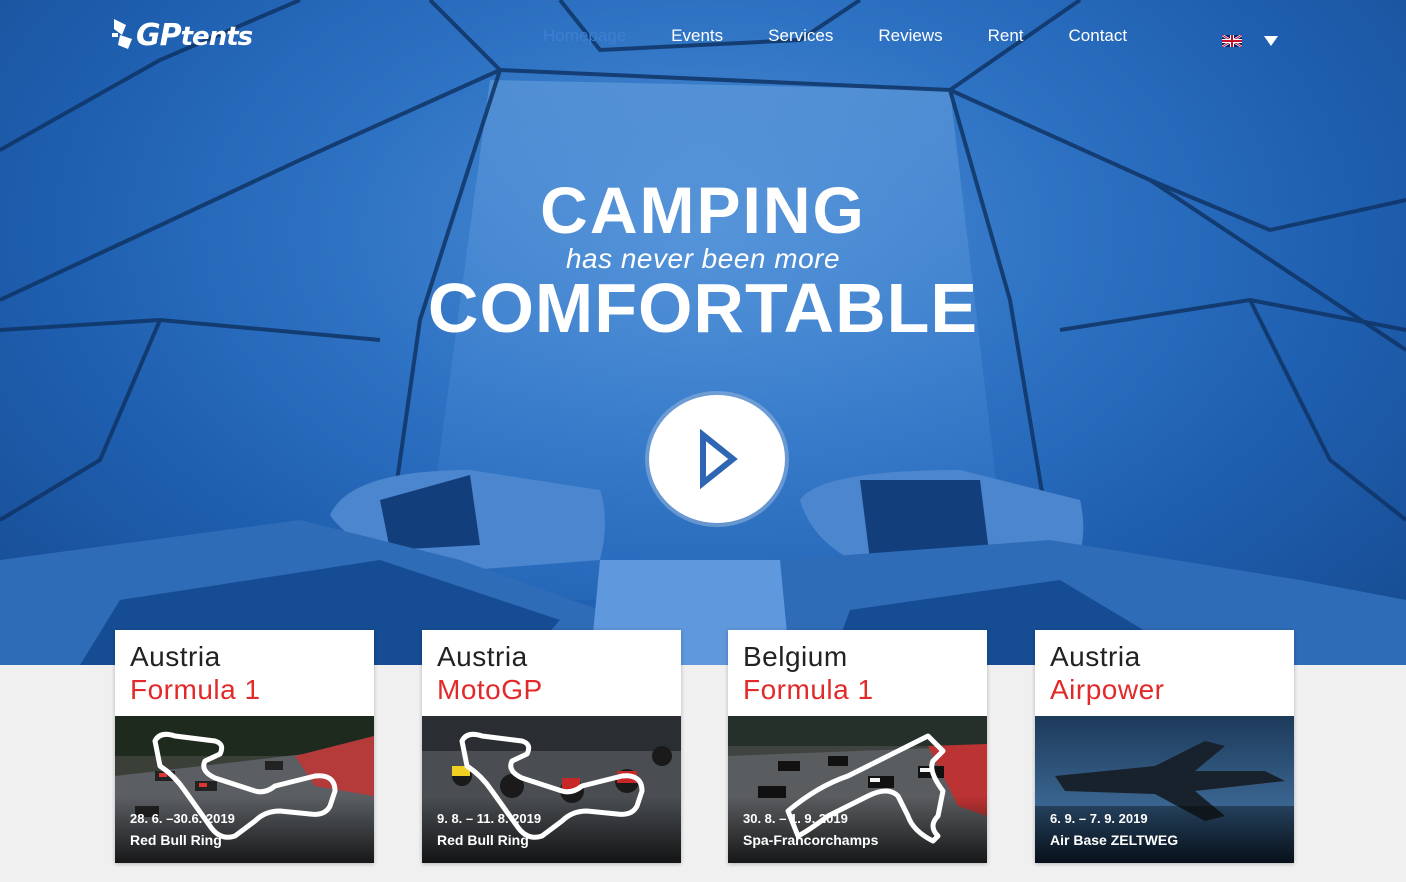  What do you see at coordinates (697, 36) in the screenshot?
I see `nav-events: Events` at bounding box center [697, 36].